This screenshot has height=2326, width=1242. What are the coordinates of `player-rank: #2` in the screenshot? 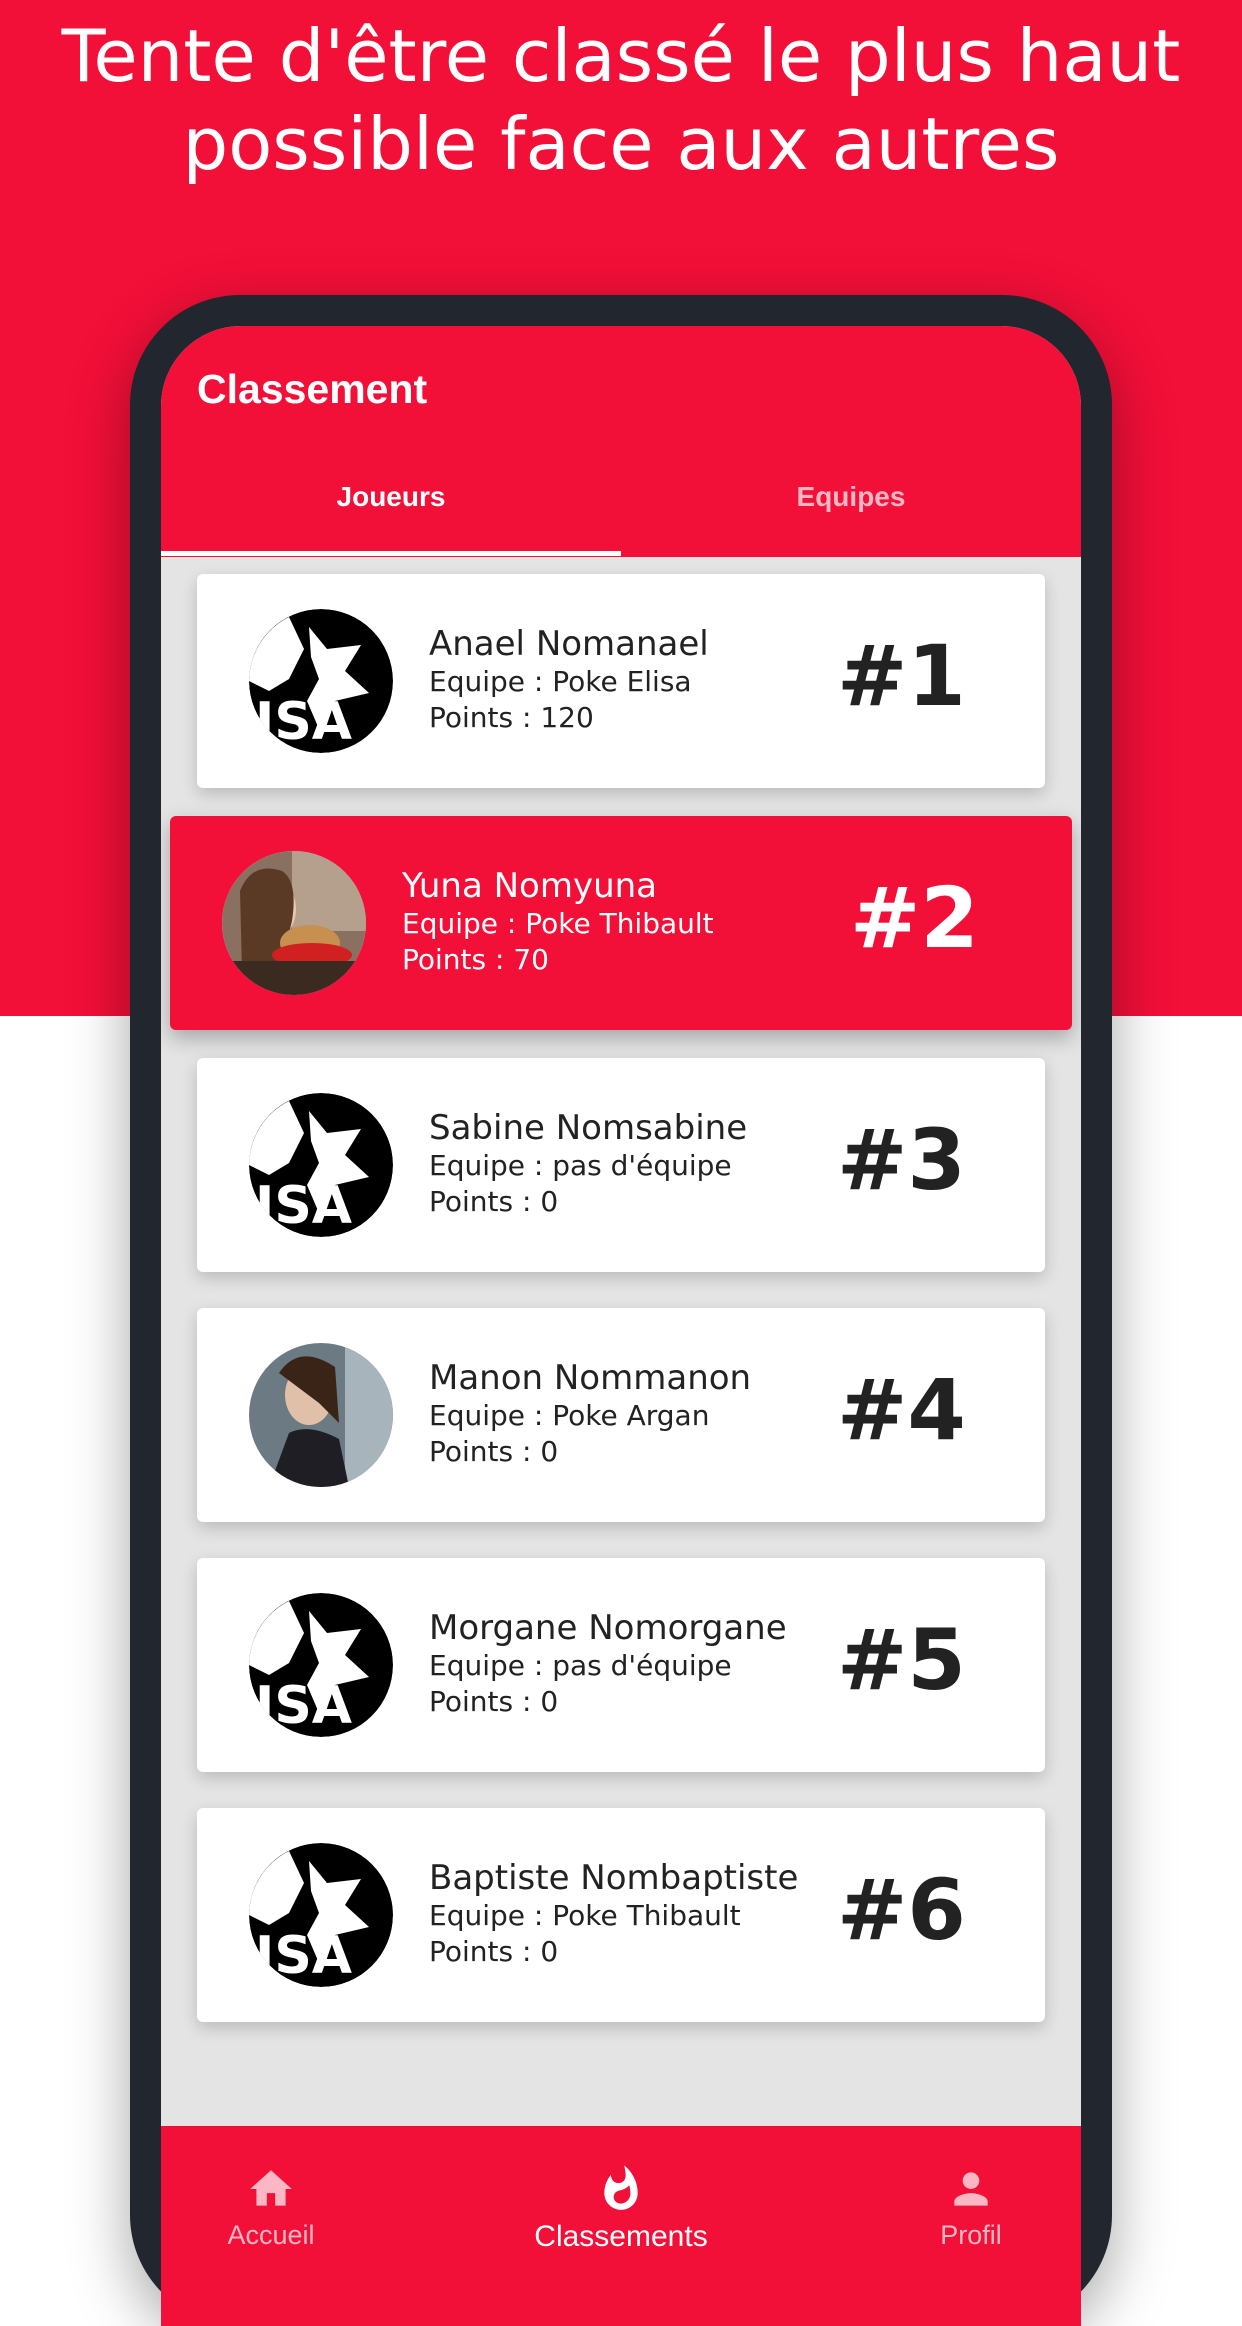 It's located at (914, 918).